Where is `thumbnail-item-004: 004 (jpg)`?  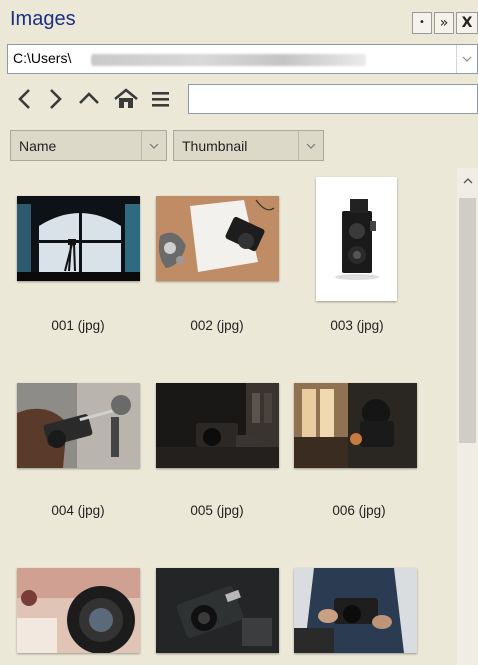 thumbnail-item-004: 004 (jpg) is located at coordinates (75, 443).